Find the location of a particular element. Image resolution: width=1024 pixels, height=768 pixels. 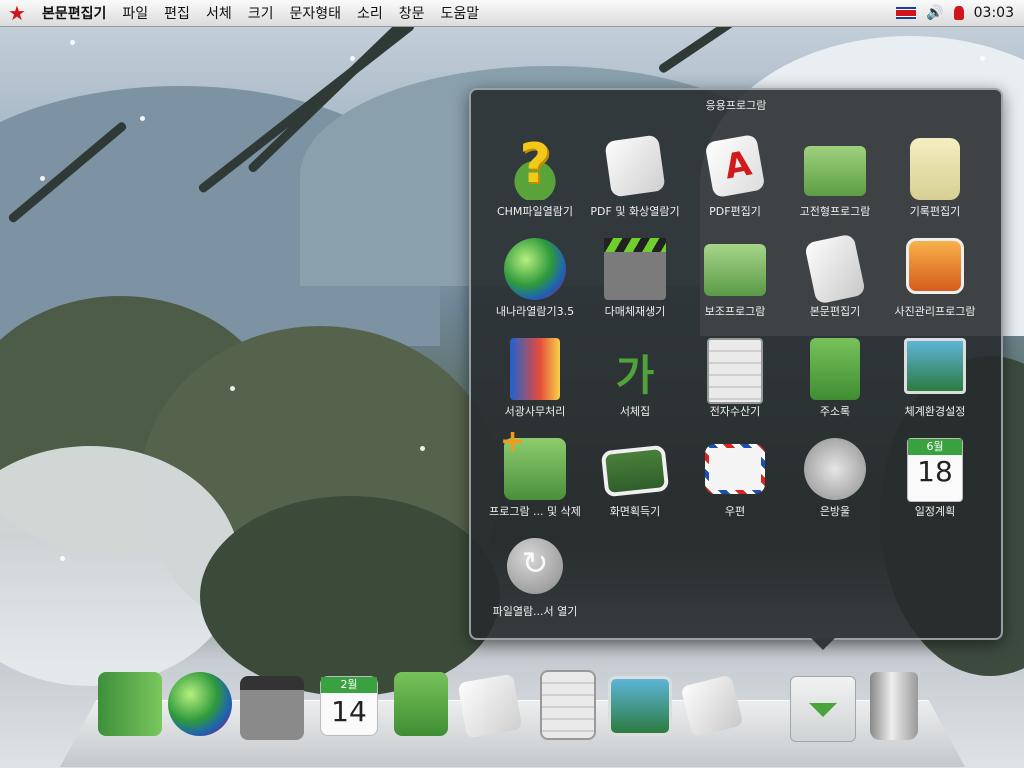

app-naenara-browser: 내나라열람기3.5 is located at coordinates (535, 275).